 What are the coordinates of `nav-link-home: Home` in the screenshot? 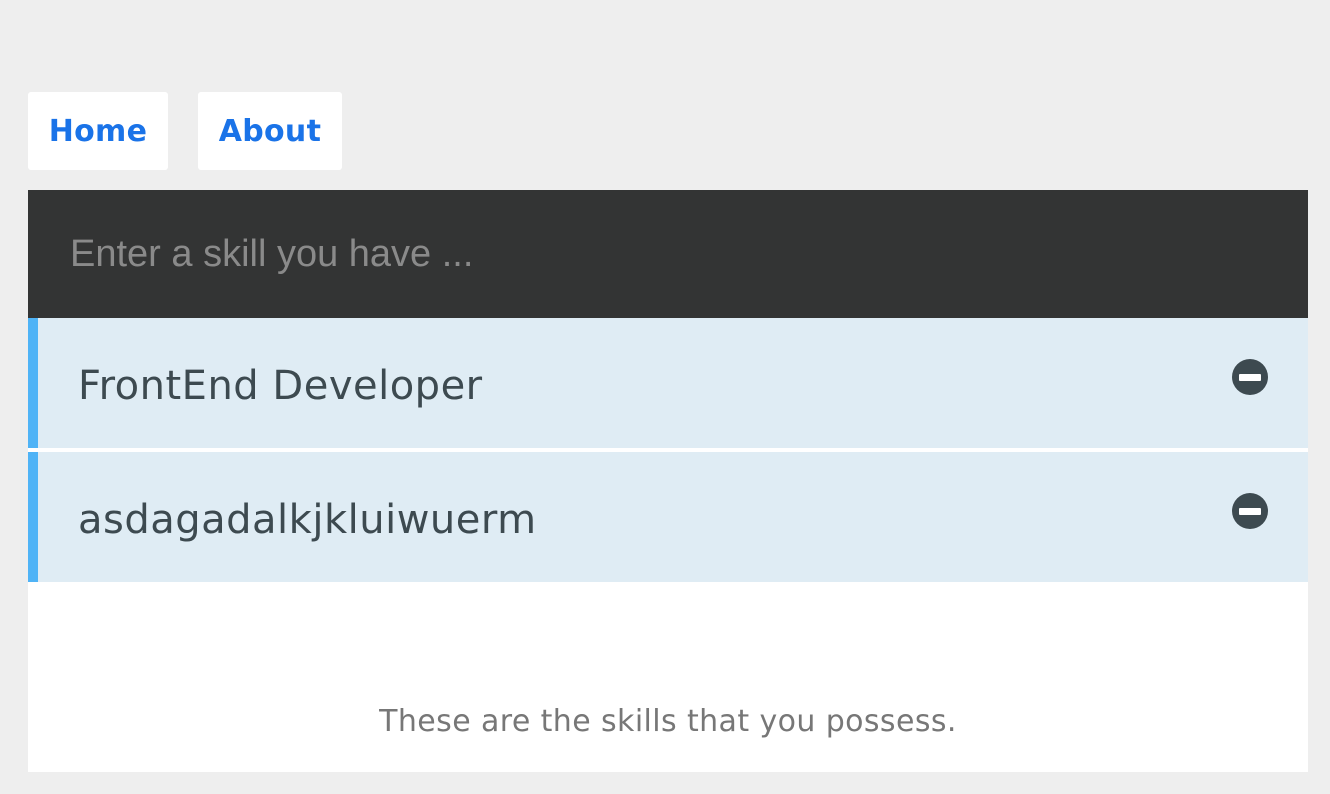 It's located at (98, 131).